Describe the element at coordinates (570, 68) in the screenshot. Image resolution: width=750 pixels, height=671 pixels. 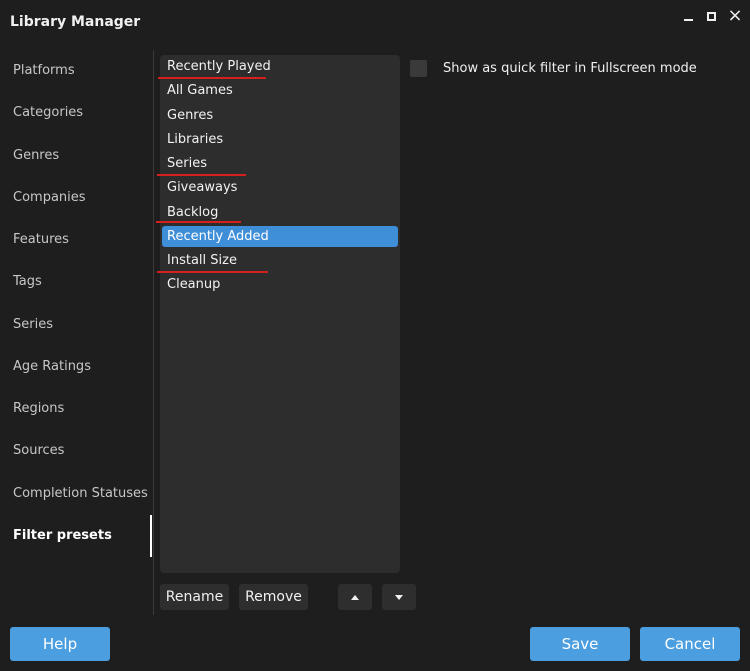
I see `quick-filter-label: Show as quick filter in Fullscreen mode` at that location.